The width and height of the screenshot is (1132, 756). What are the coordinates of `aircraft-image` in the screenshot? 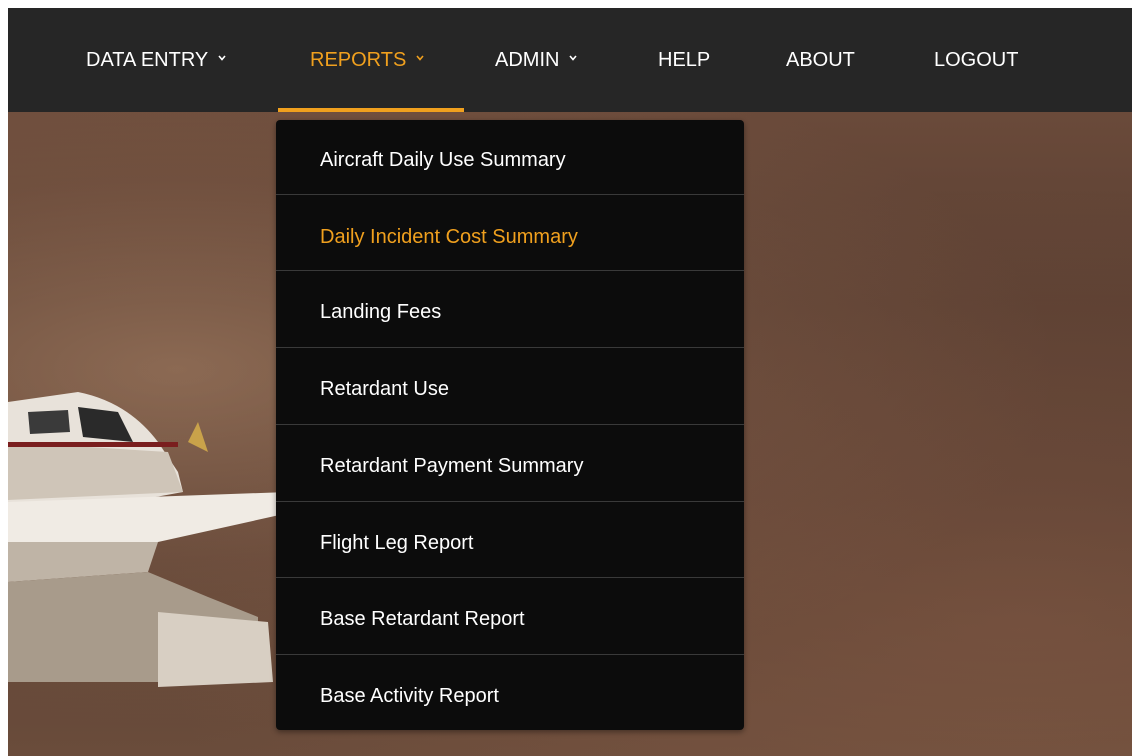 It's located at (150, 539).